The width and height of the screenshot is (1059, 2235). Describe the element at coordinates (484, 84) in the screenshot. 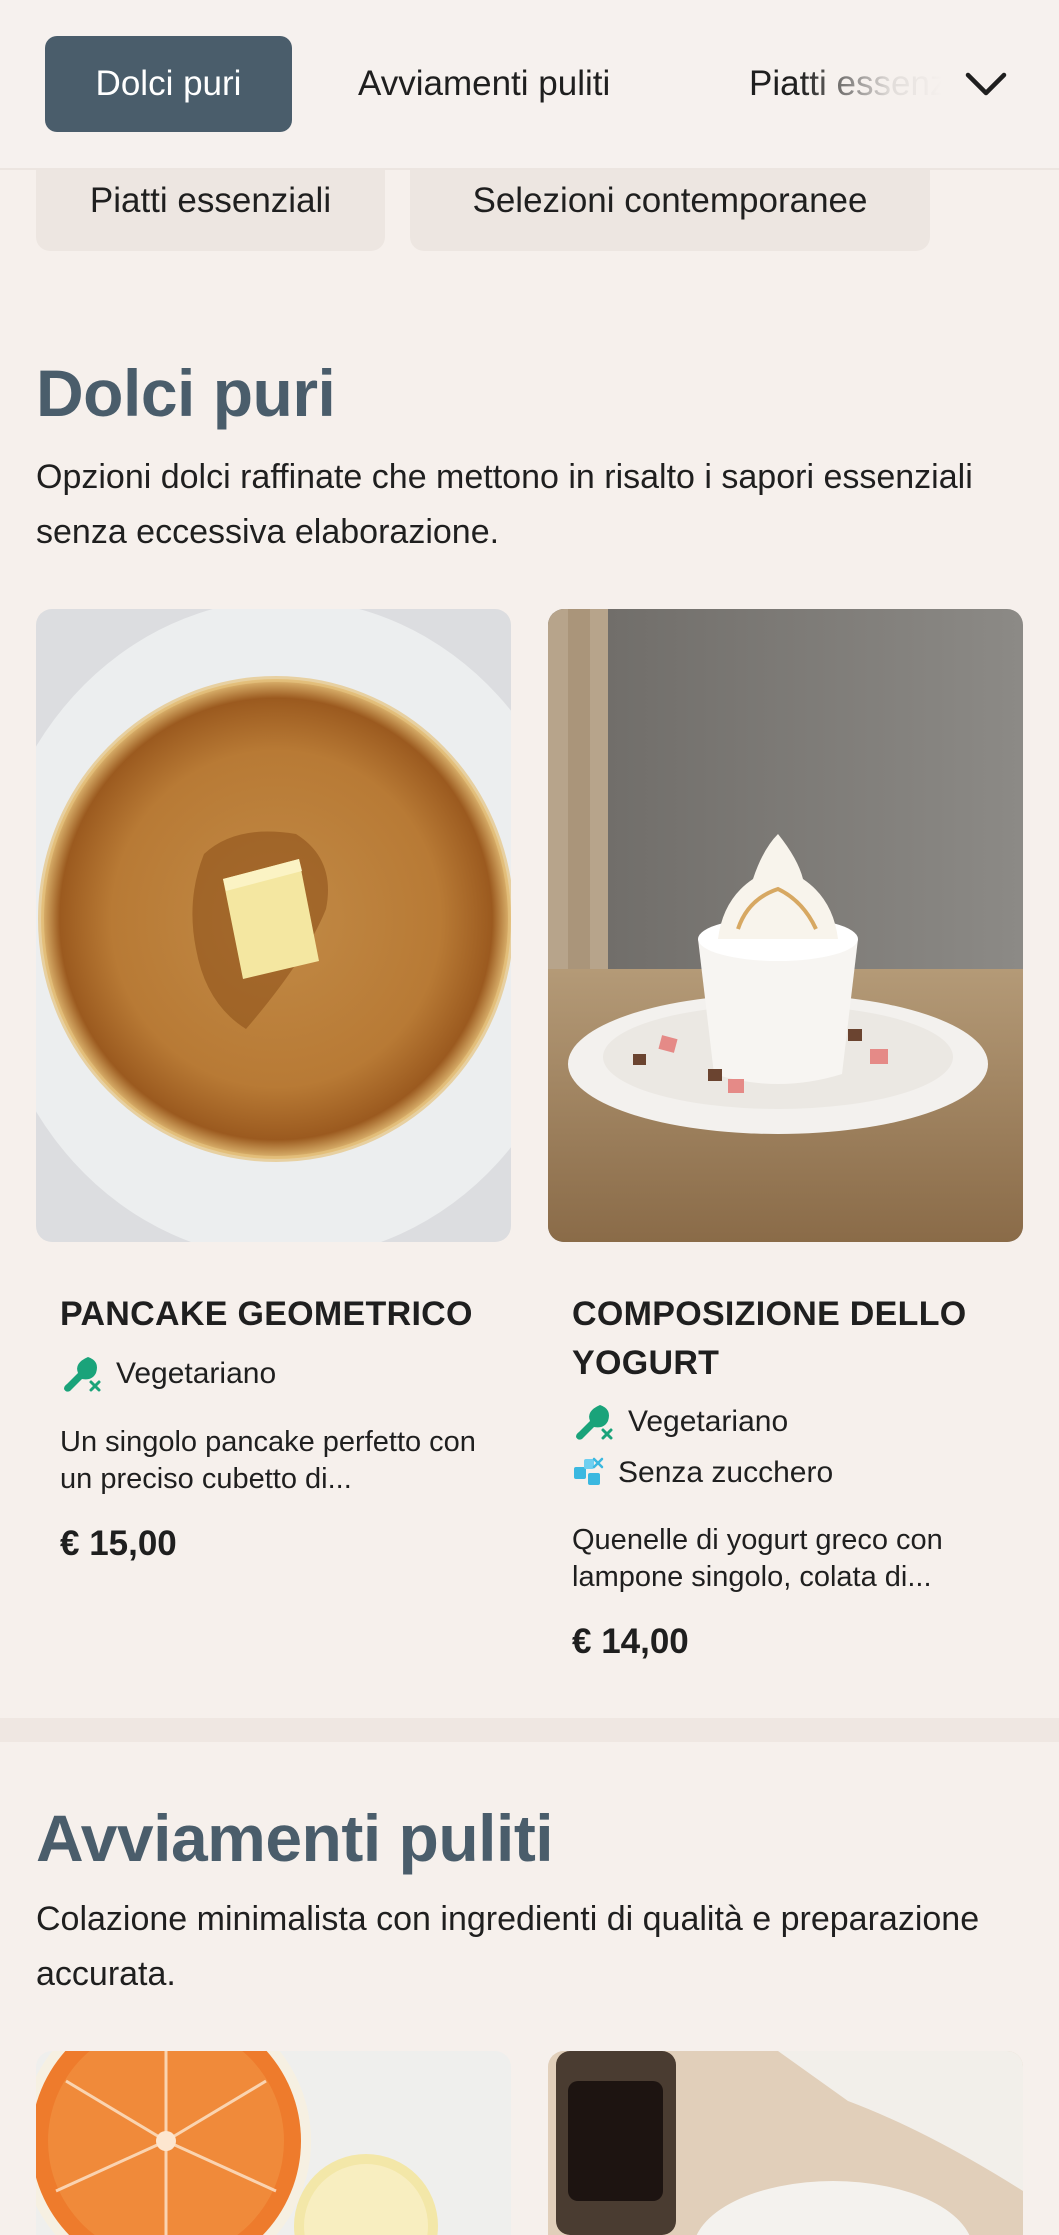

I see `tab-avviamenti-puliti: Avviamenti puliti` at that location.